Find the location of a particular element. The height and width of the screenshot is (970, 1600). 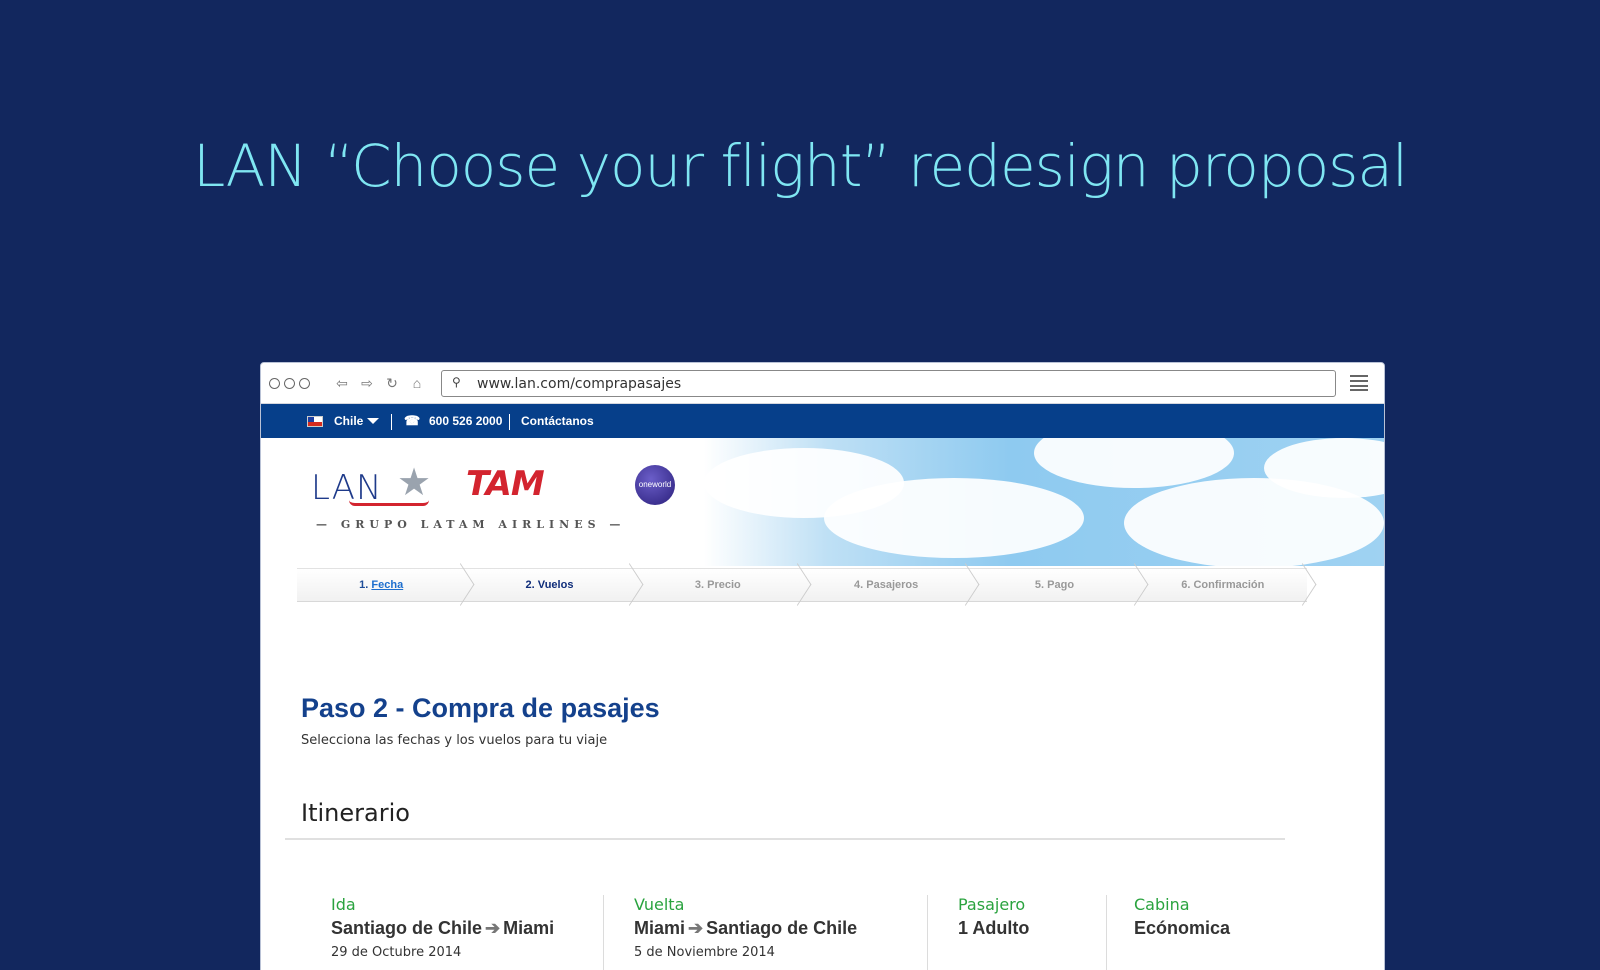

outbound-label: Ida is located at coordinates (343, 904).